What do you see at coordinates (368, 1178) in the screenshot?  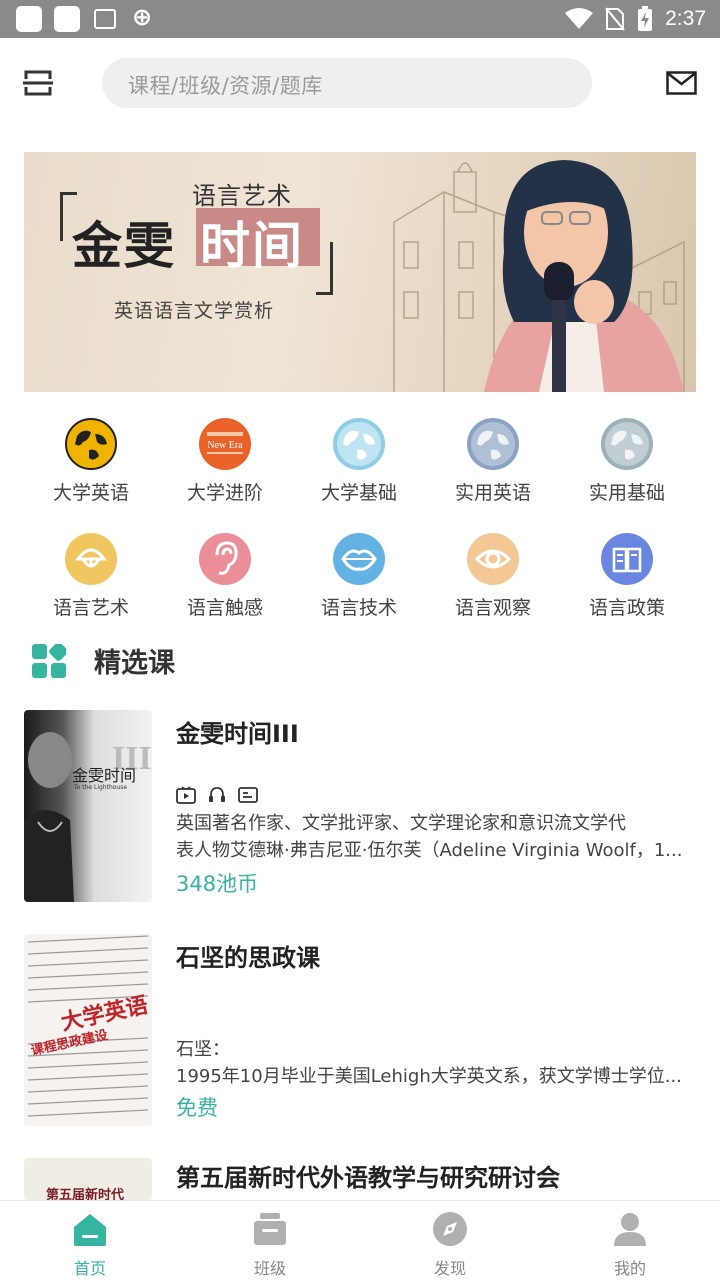 I see `course-title: 第五届新时代外语教学与研究研讨会` at bounding box center [368, 1178].